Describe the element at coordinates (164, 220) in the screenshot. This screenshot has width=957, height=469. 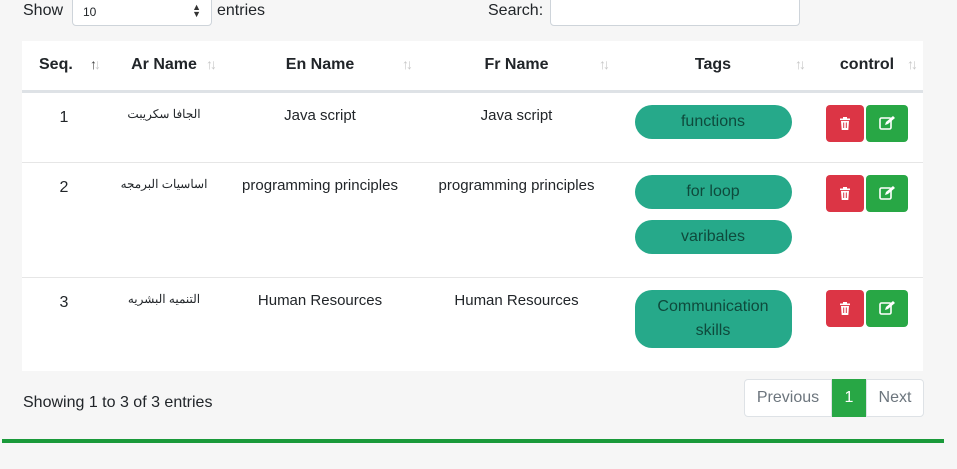
I see `ar-name-cell: اساسيات البرمجه` at that location.